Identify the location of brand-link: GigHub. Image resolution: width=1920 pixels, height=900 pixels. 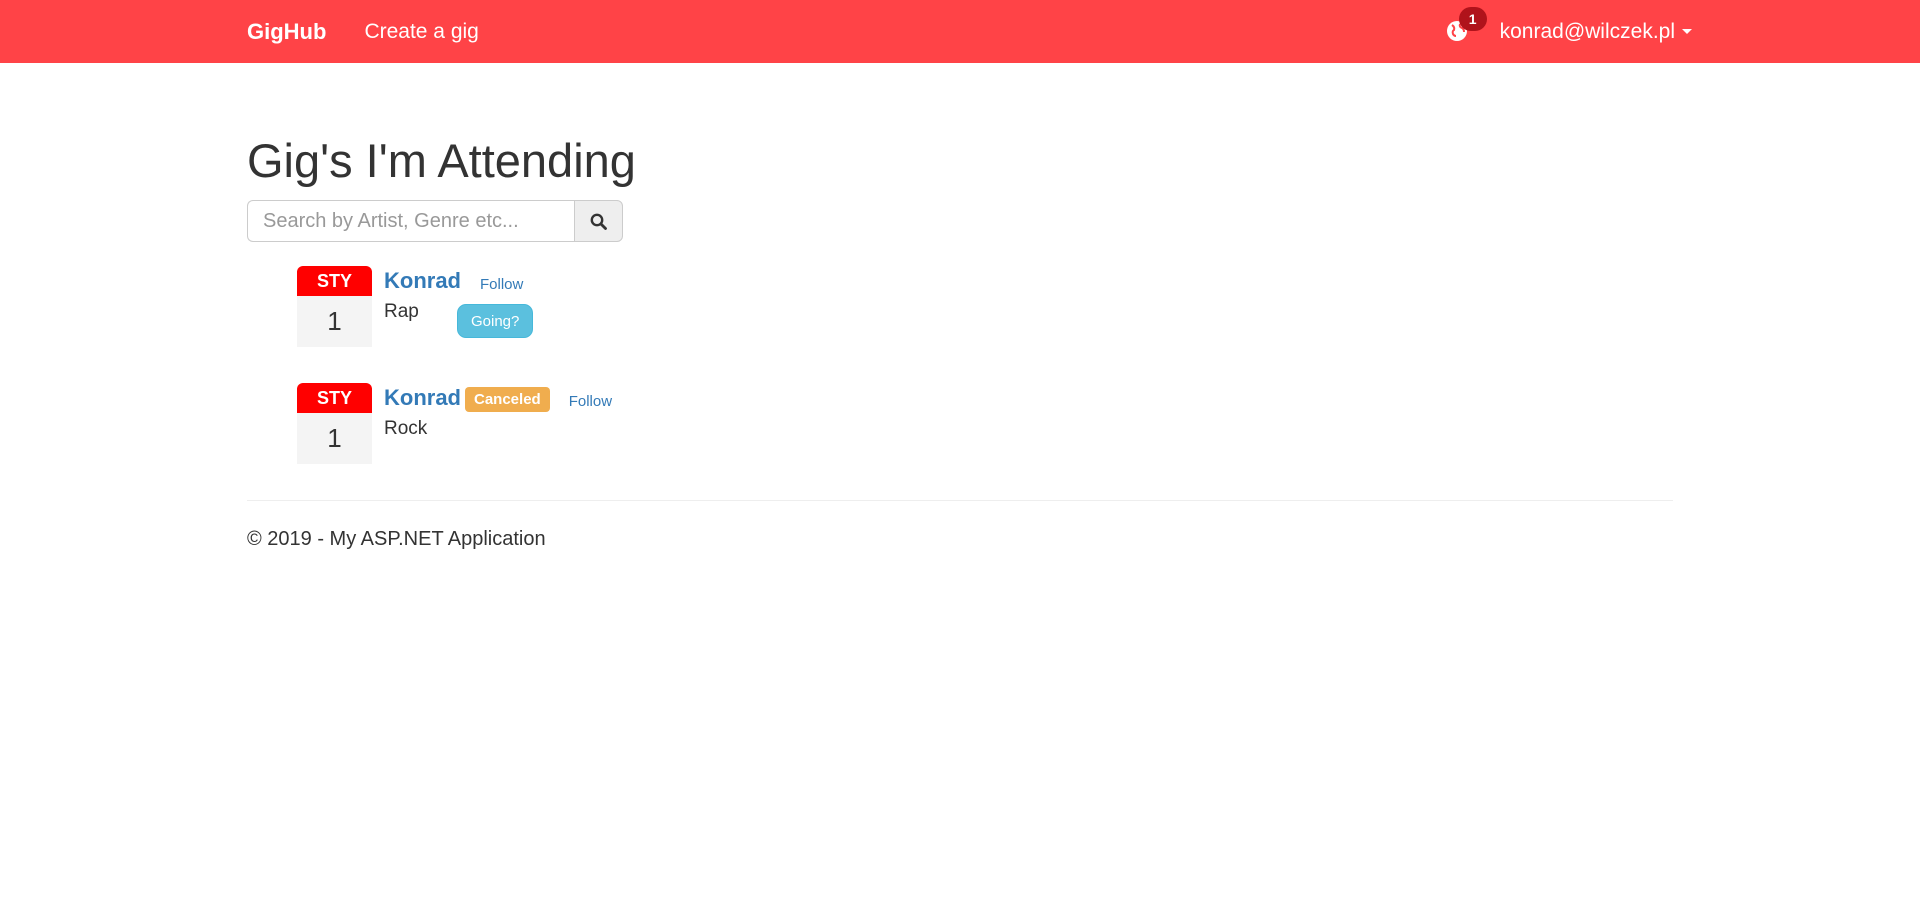
(286, 32).